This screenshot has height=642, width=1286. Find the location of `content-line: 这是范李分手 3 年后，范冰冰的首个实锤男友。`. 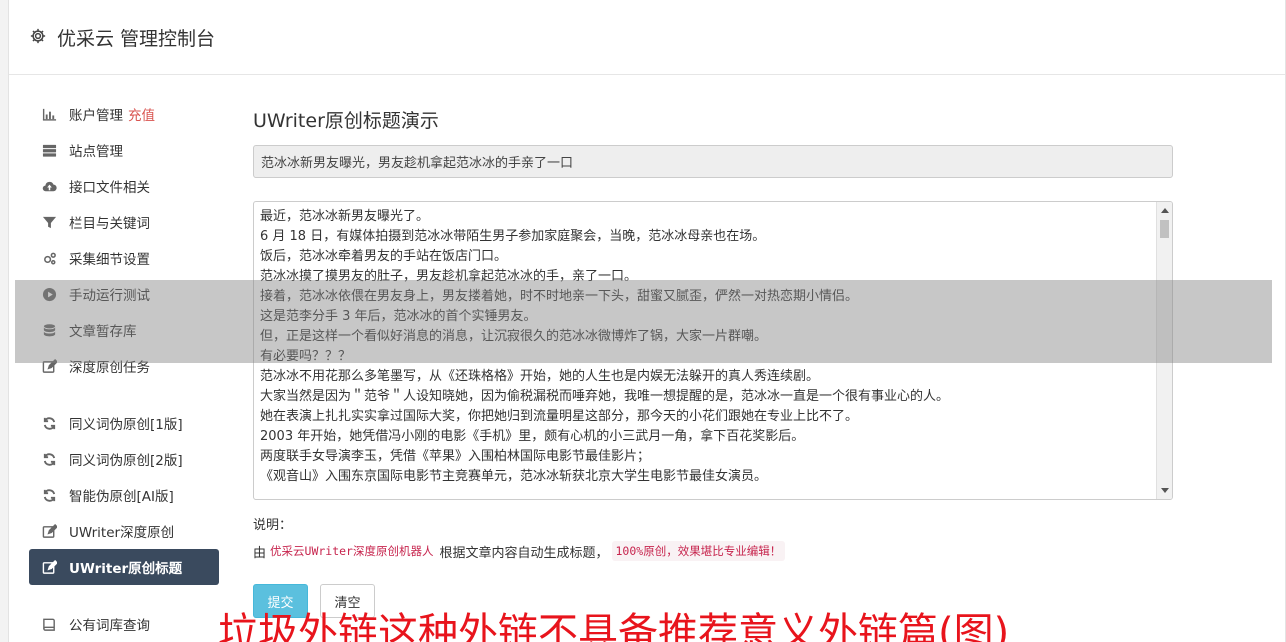

content-line: 这是范李分手 3 年后，范冰冰的首个实锤男友。 is located at coordinates (398, 316).